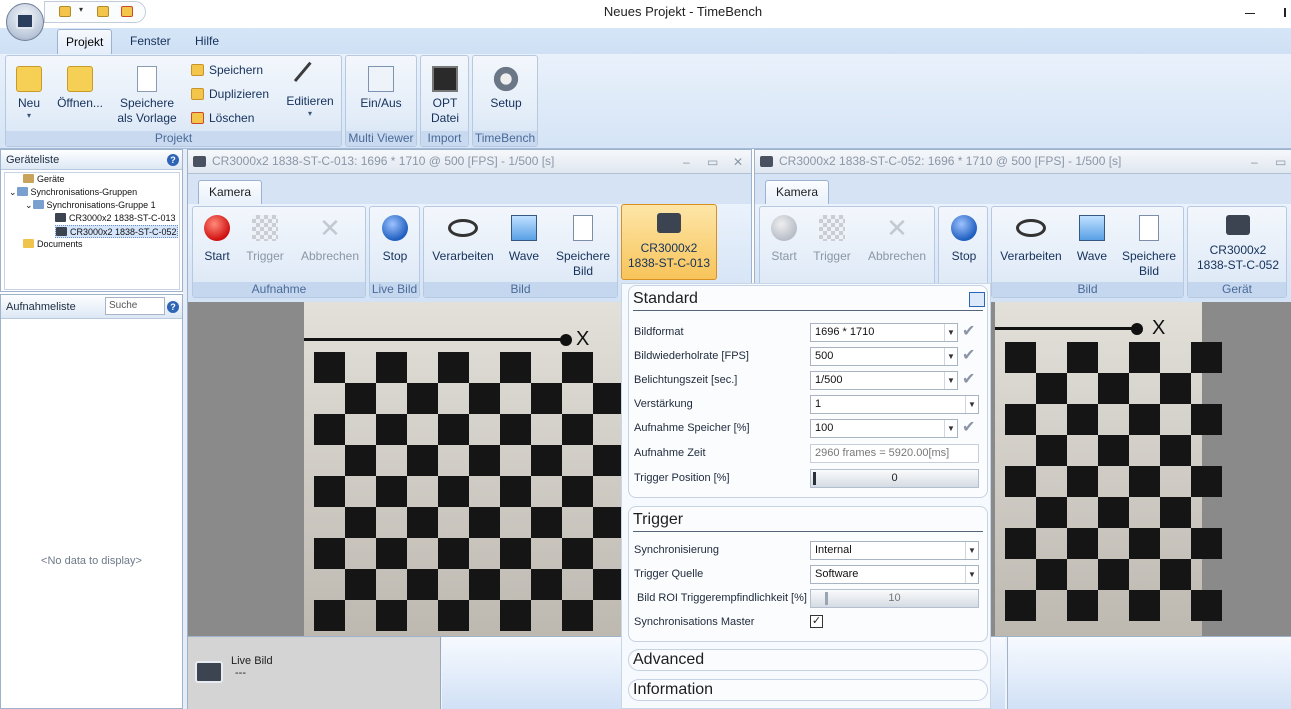 The image size is (1291, 709). I want to click on tree-item-camera-013: CR3000x2 1838-ST-C-013, so click(115, 218).